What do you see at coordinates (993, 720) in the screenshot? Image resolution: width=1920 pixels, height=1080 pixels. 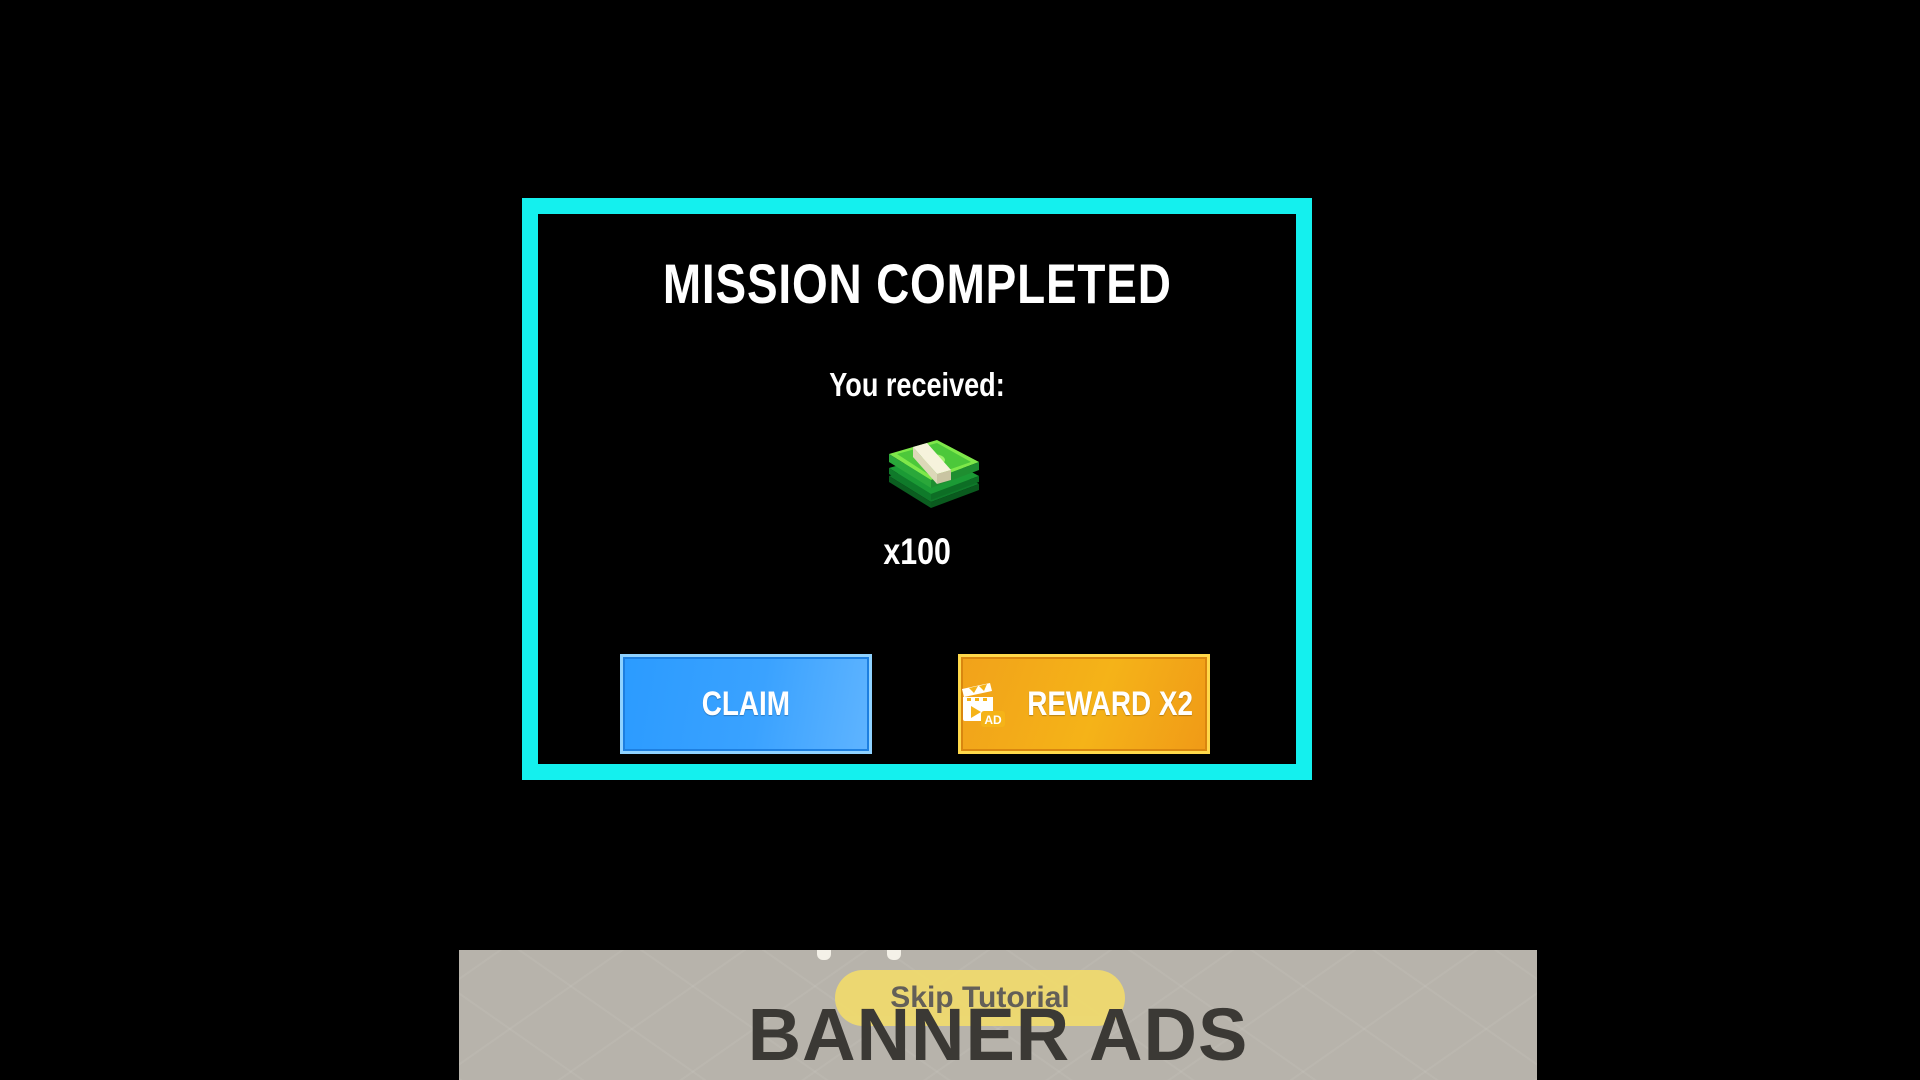 I see `svg-text: AD` at bounding box center [993, 720].